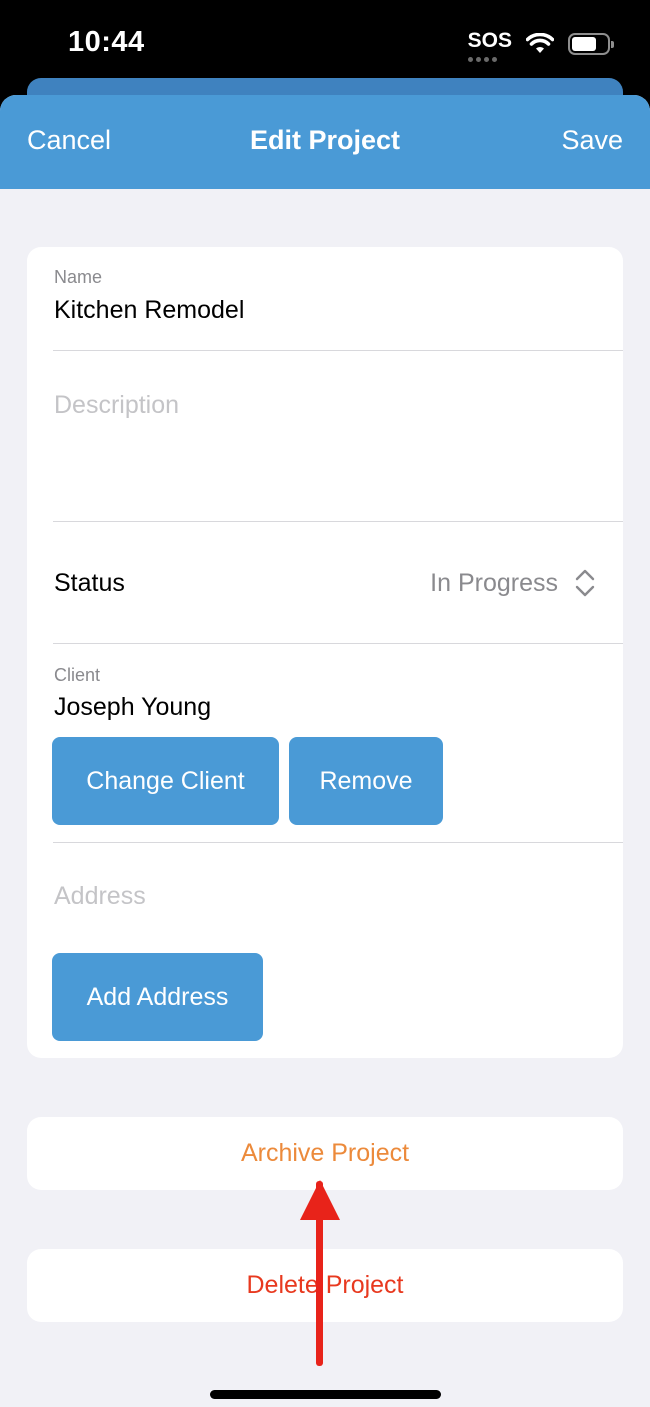 The width and height of the screenshot is (650, 1407). What do you see at coordinates (489, 40) in the screenshot?
I see `sos-label: SOS` at bounding box center [489, 40].